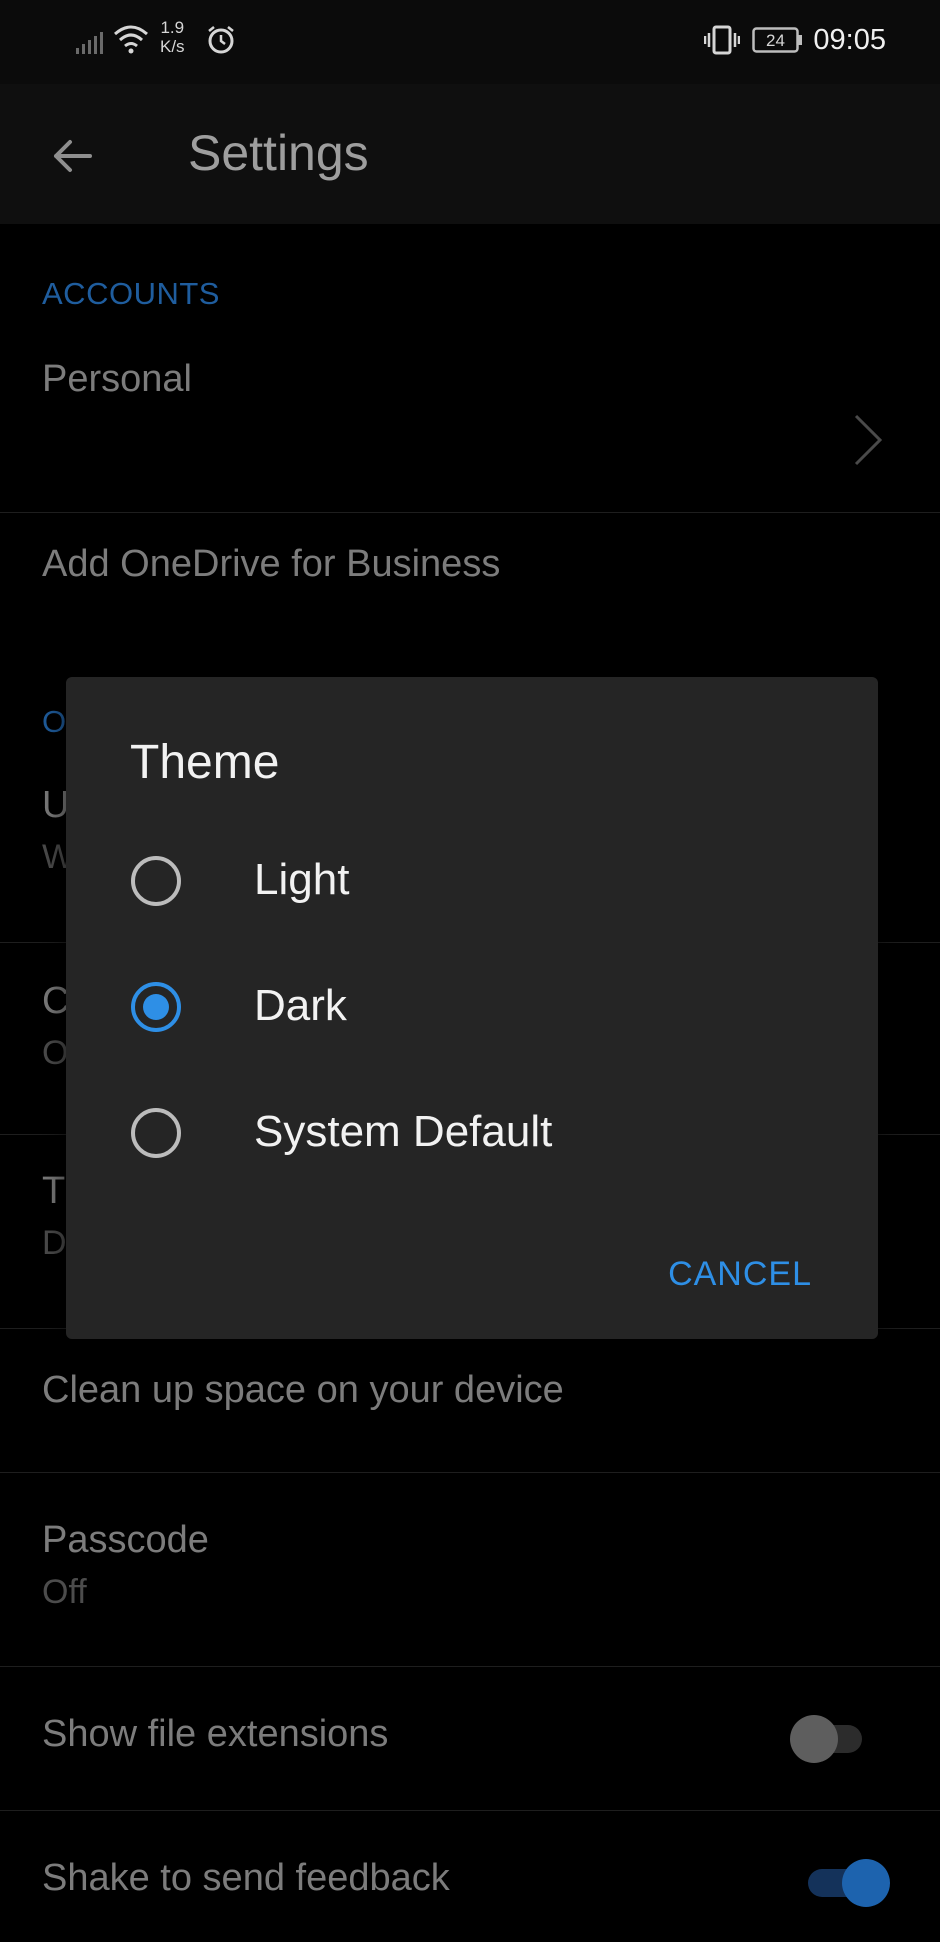 The width and height of the screenshot is (940, 1942). I want to click on theme-option-dark: Dark, so click(472, 1006).